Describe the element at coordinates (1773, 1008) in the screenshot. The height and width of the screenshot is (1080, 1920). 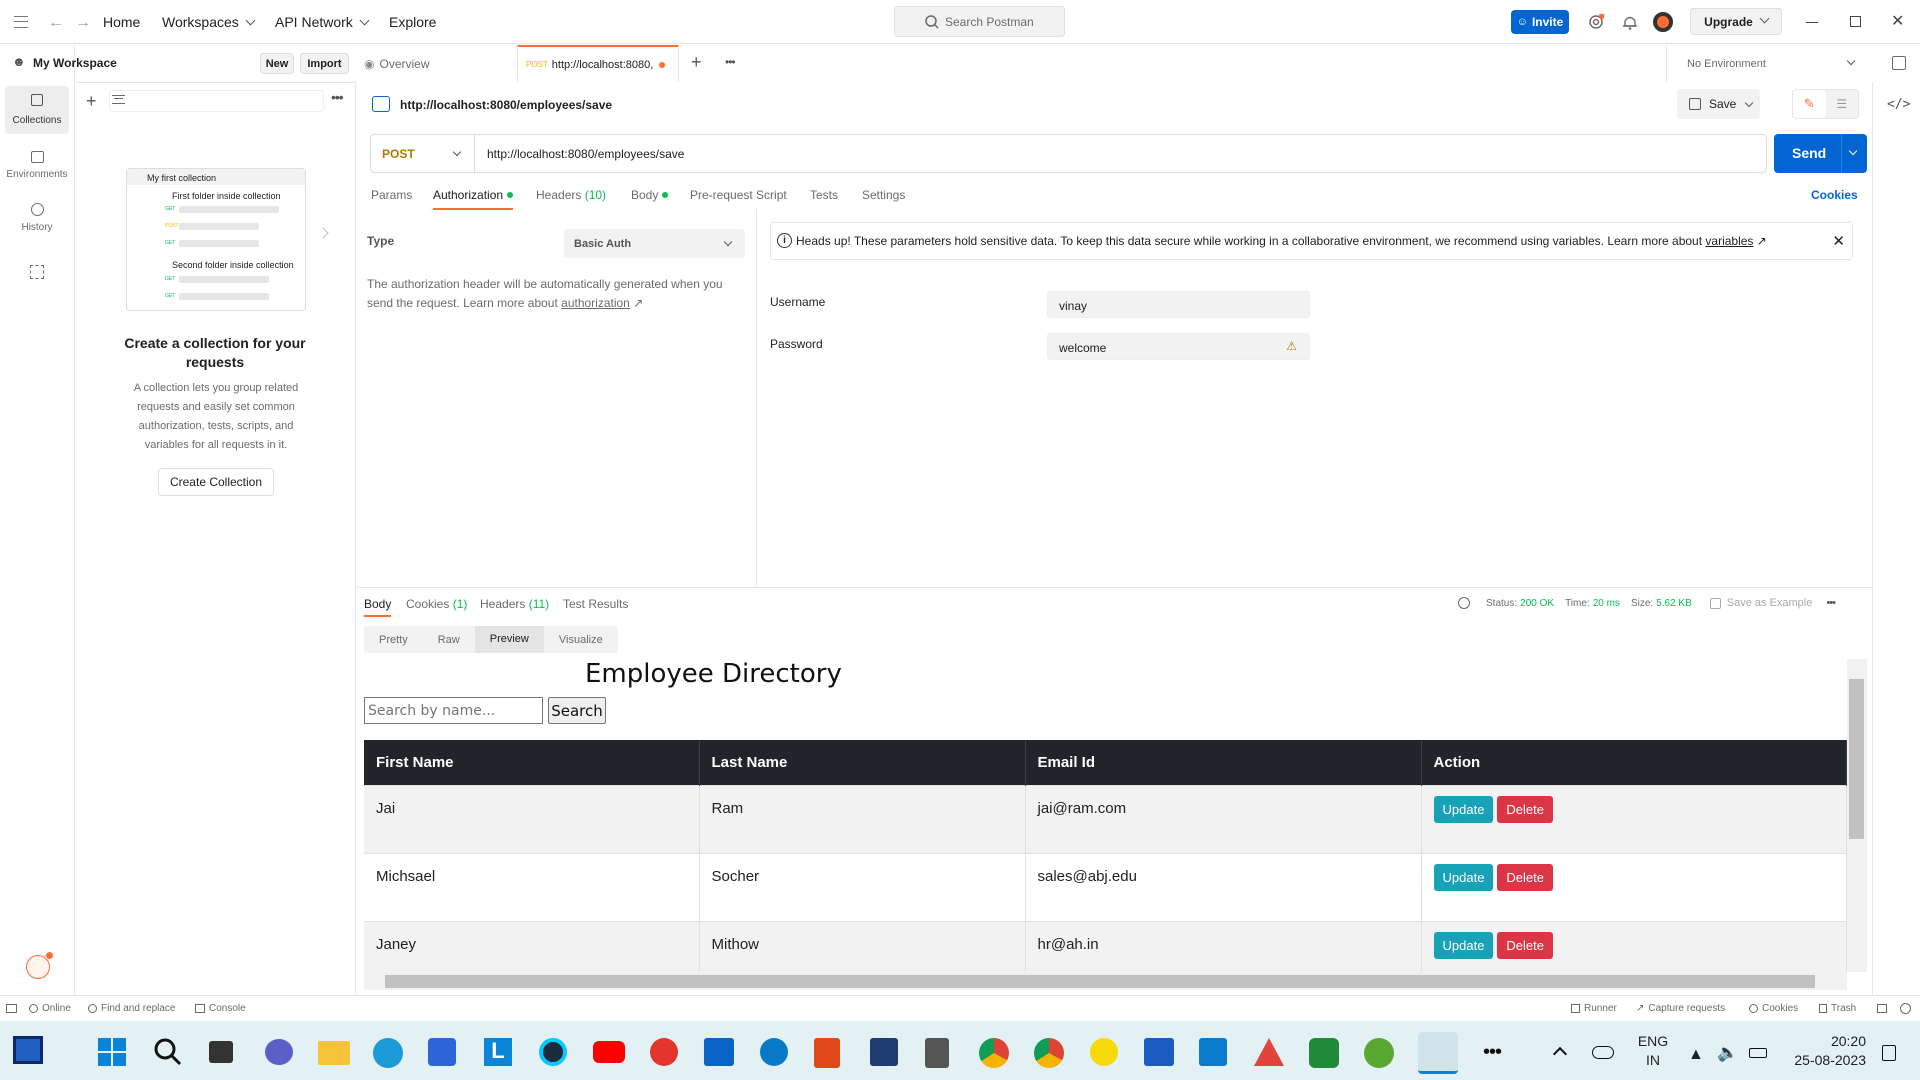
I see `cookies-status-button: Cookies` at that location.